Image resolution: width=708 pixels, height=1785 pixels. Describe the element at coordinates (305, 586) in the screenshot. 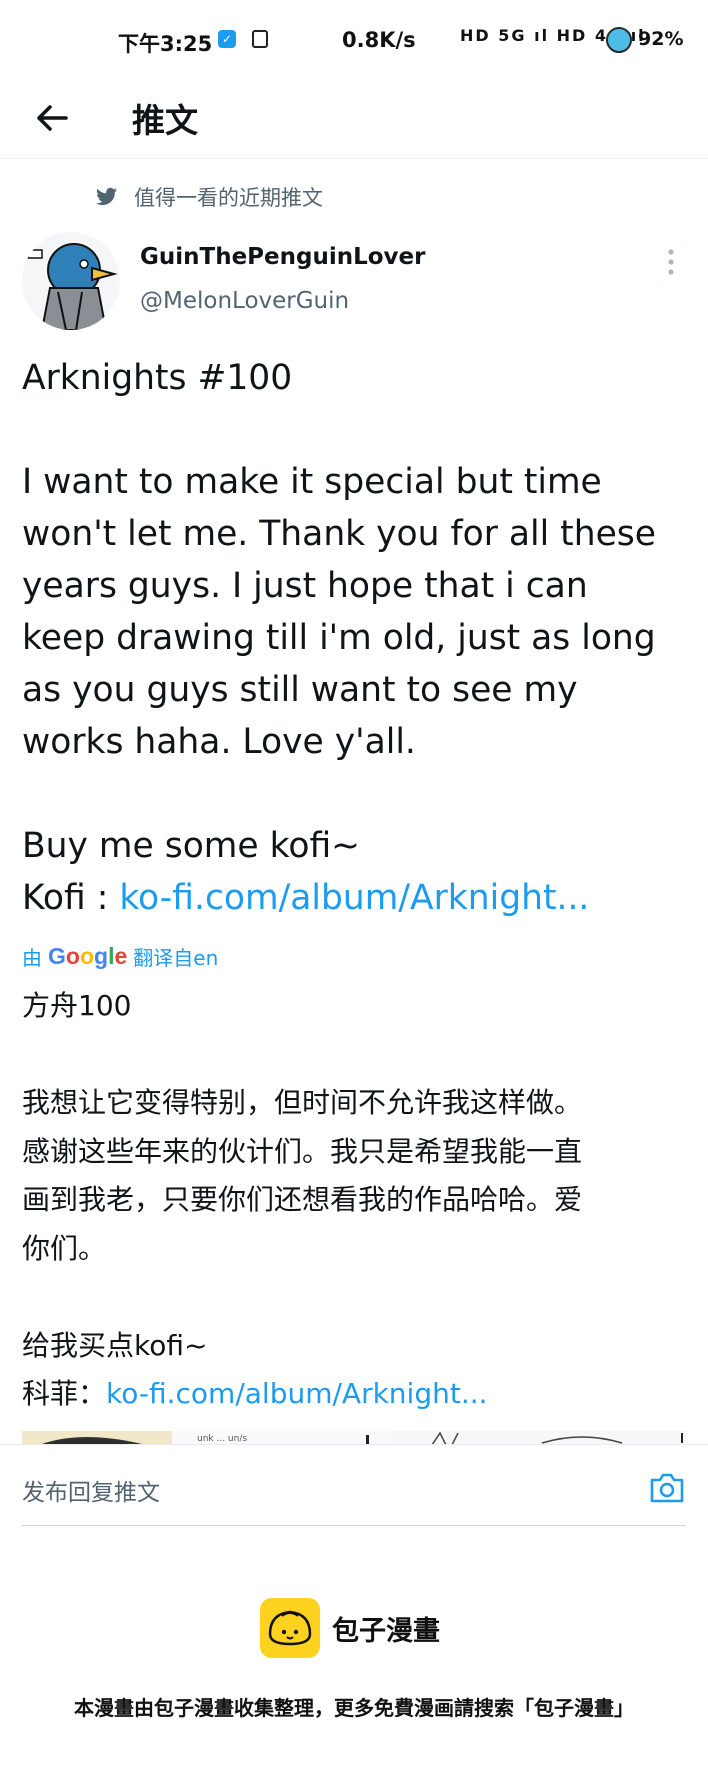

I see `tweet-line: years guys. I just hope that i can` at that location.